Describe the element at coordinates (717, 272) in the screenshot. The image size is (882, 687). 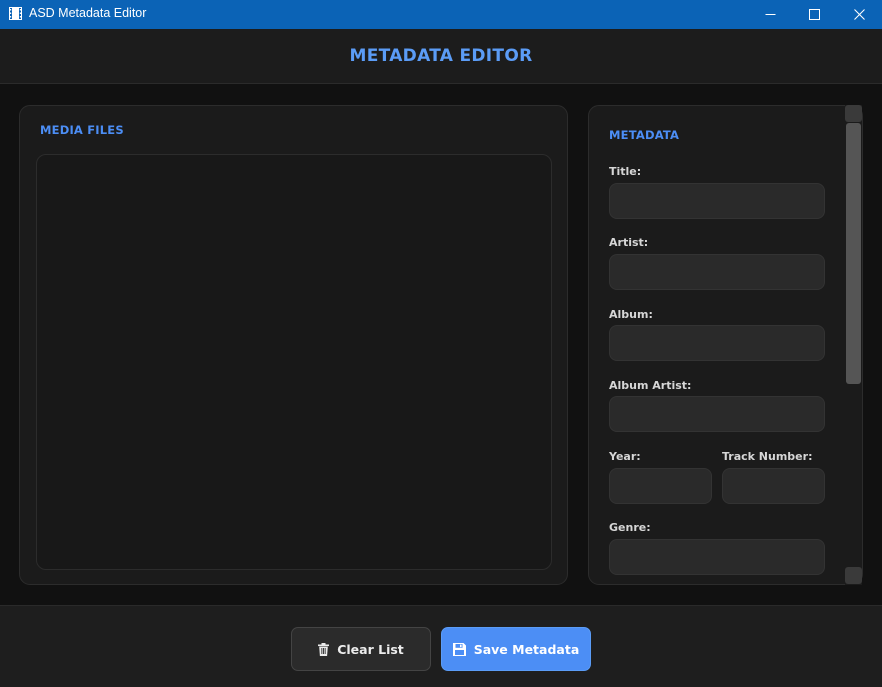
I see `artist-input` at that location.